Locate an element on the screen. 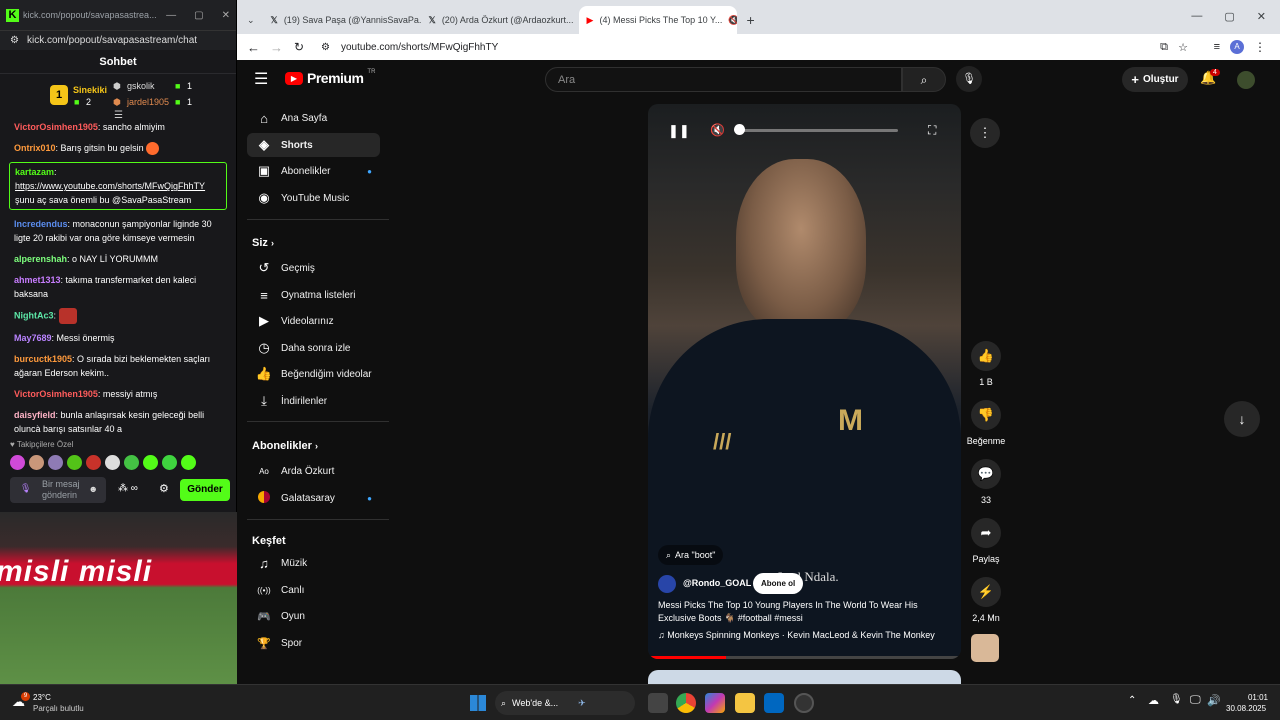  tab-twitter-sava: 𝕏 (19) Sava Paşa (@YannisSavaPa... ✕ is located at coordinates (342, 20).